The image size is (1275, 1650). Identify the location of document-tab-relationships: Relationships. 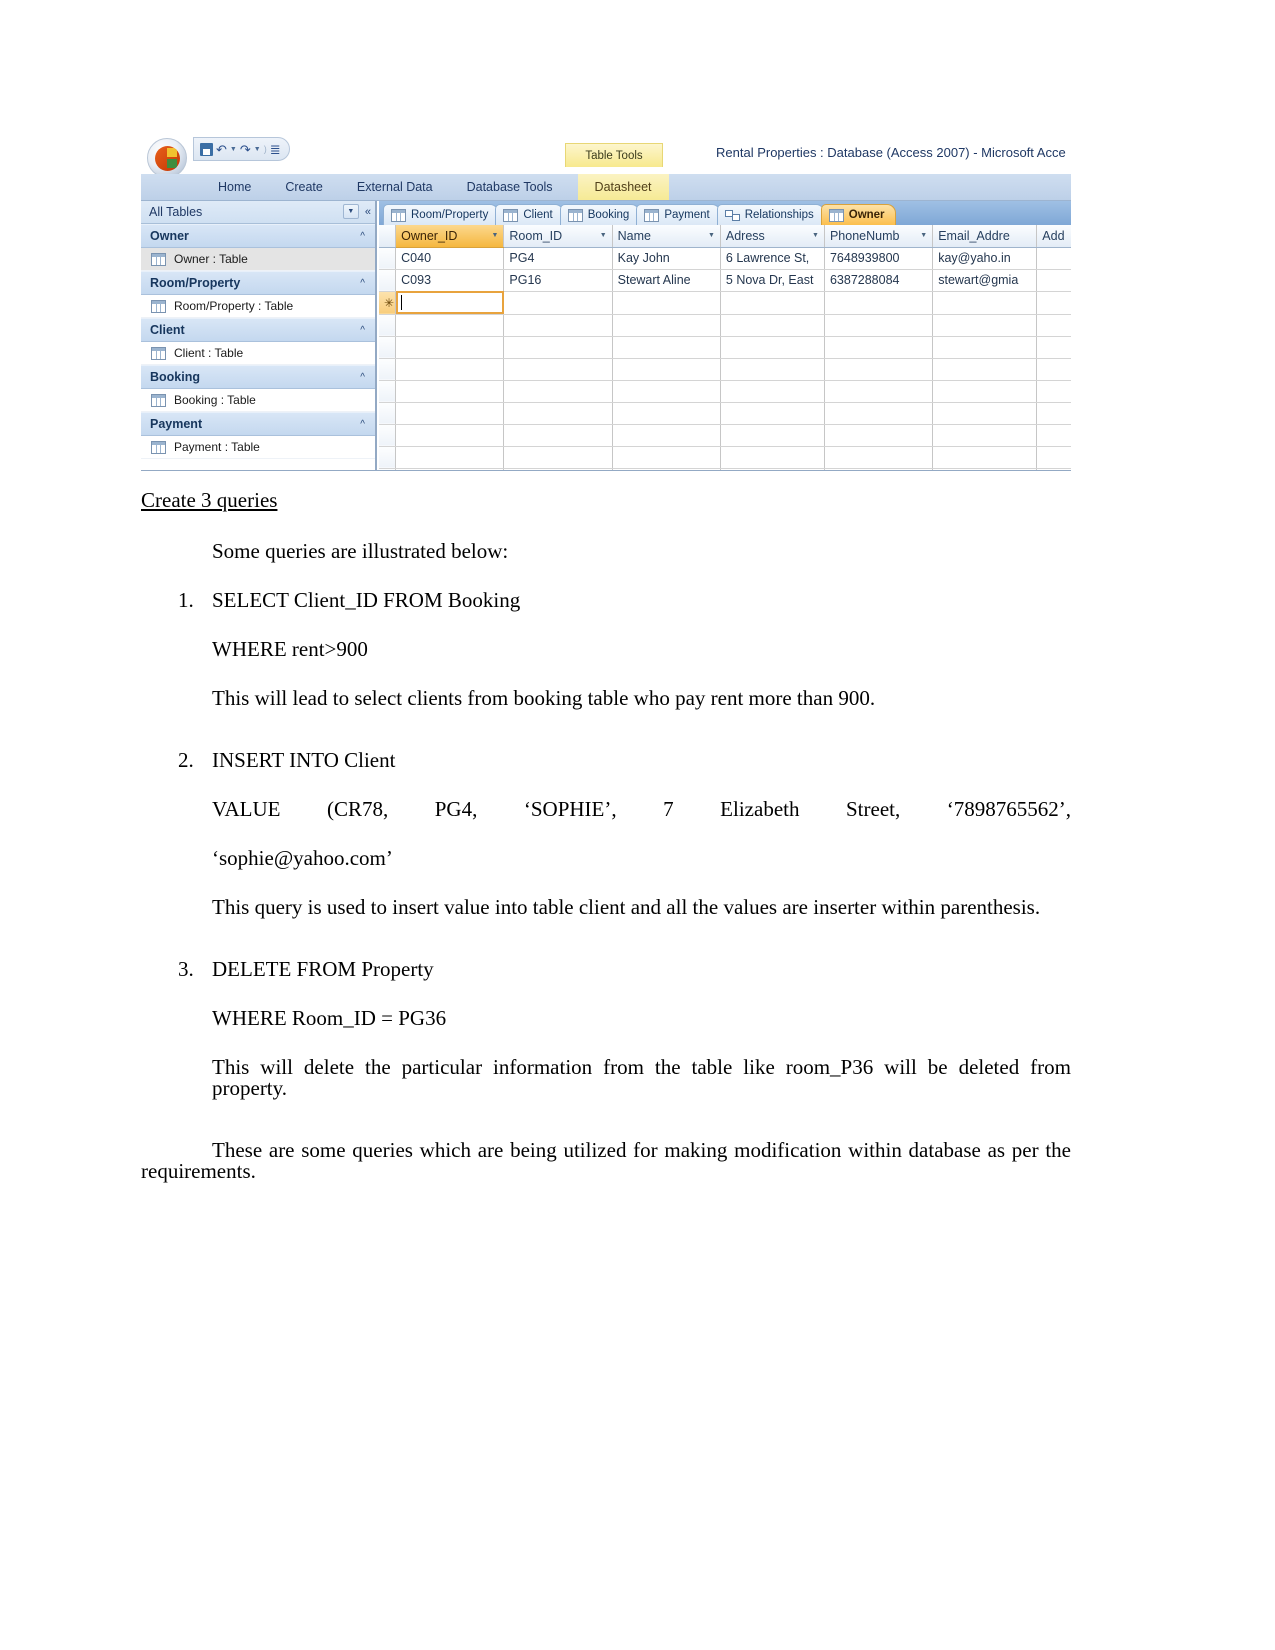
(770, 214).